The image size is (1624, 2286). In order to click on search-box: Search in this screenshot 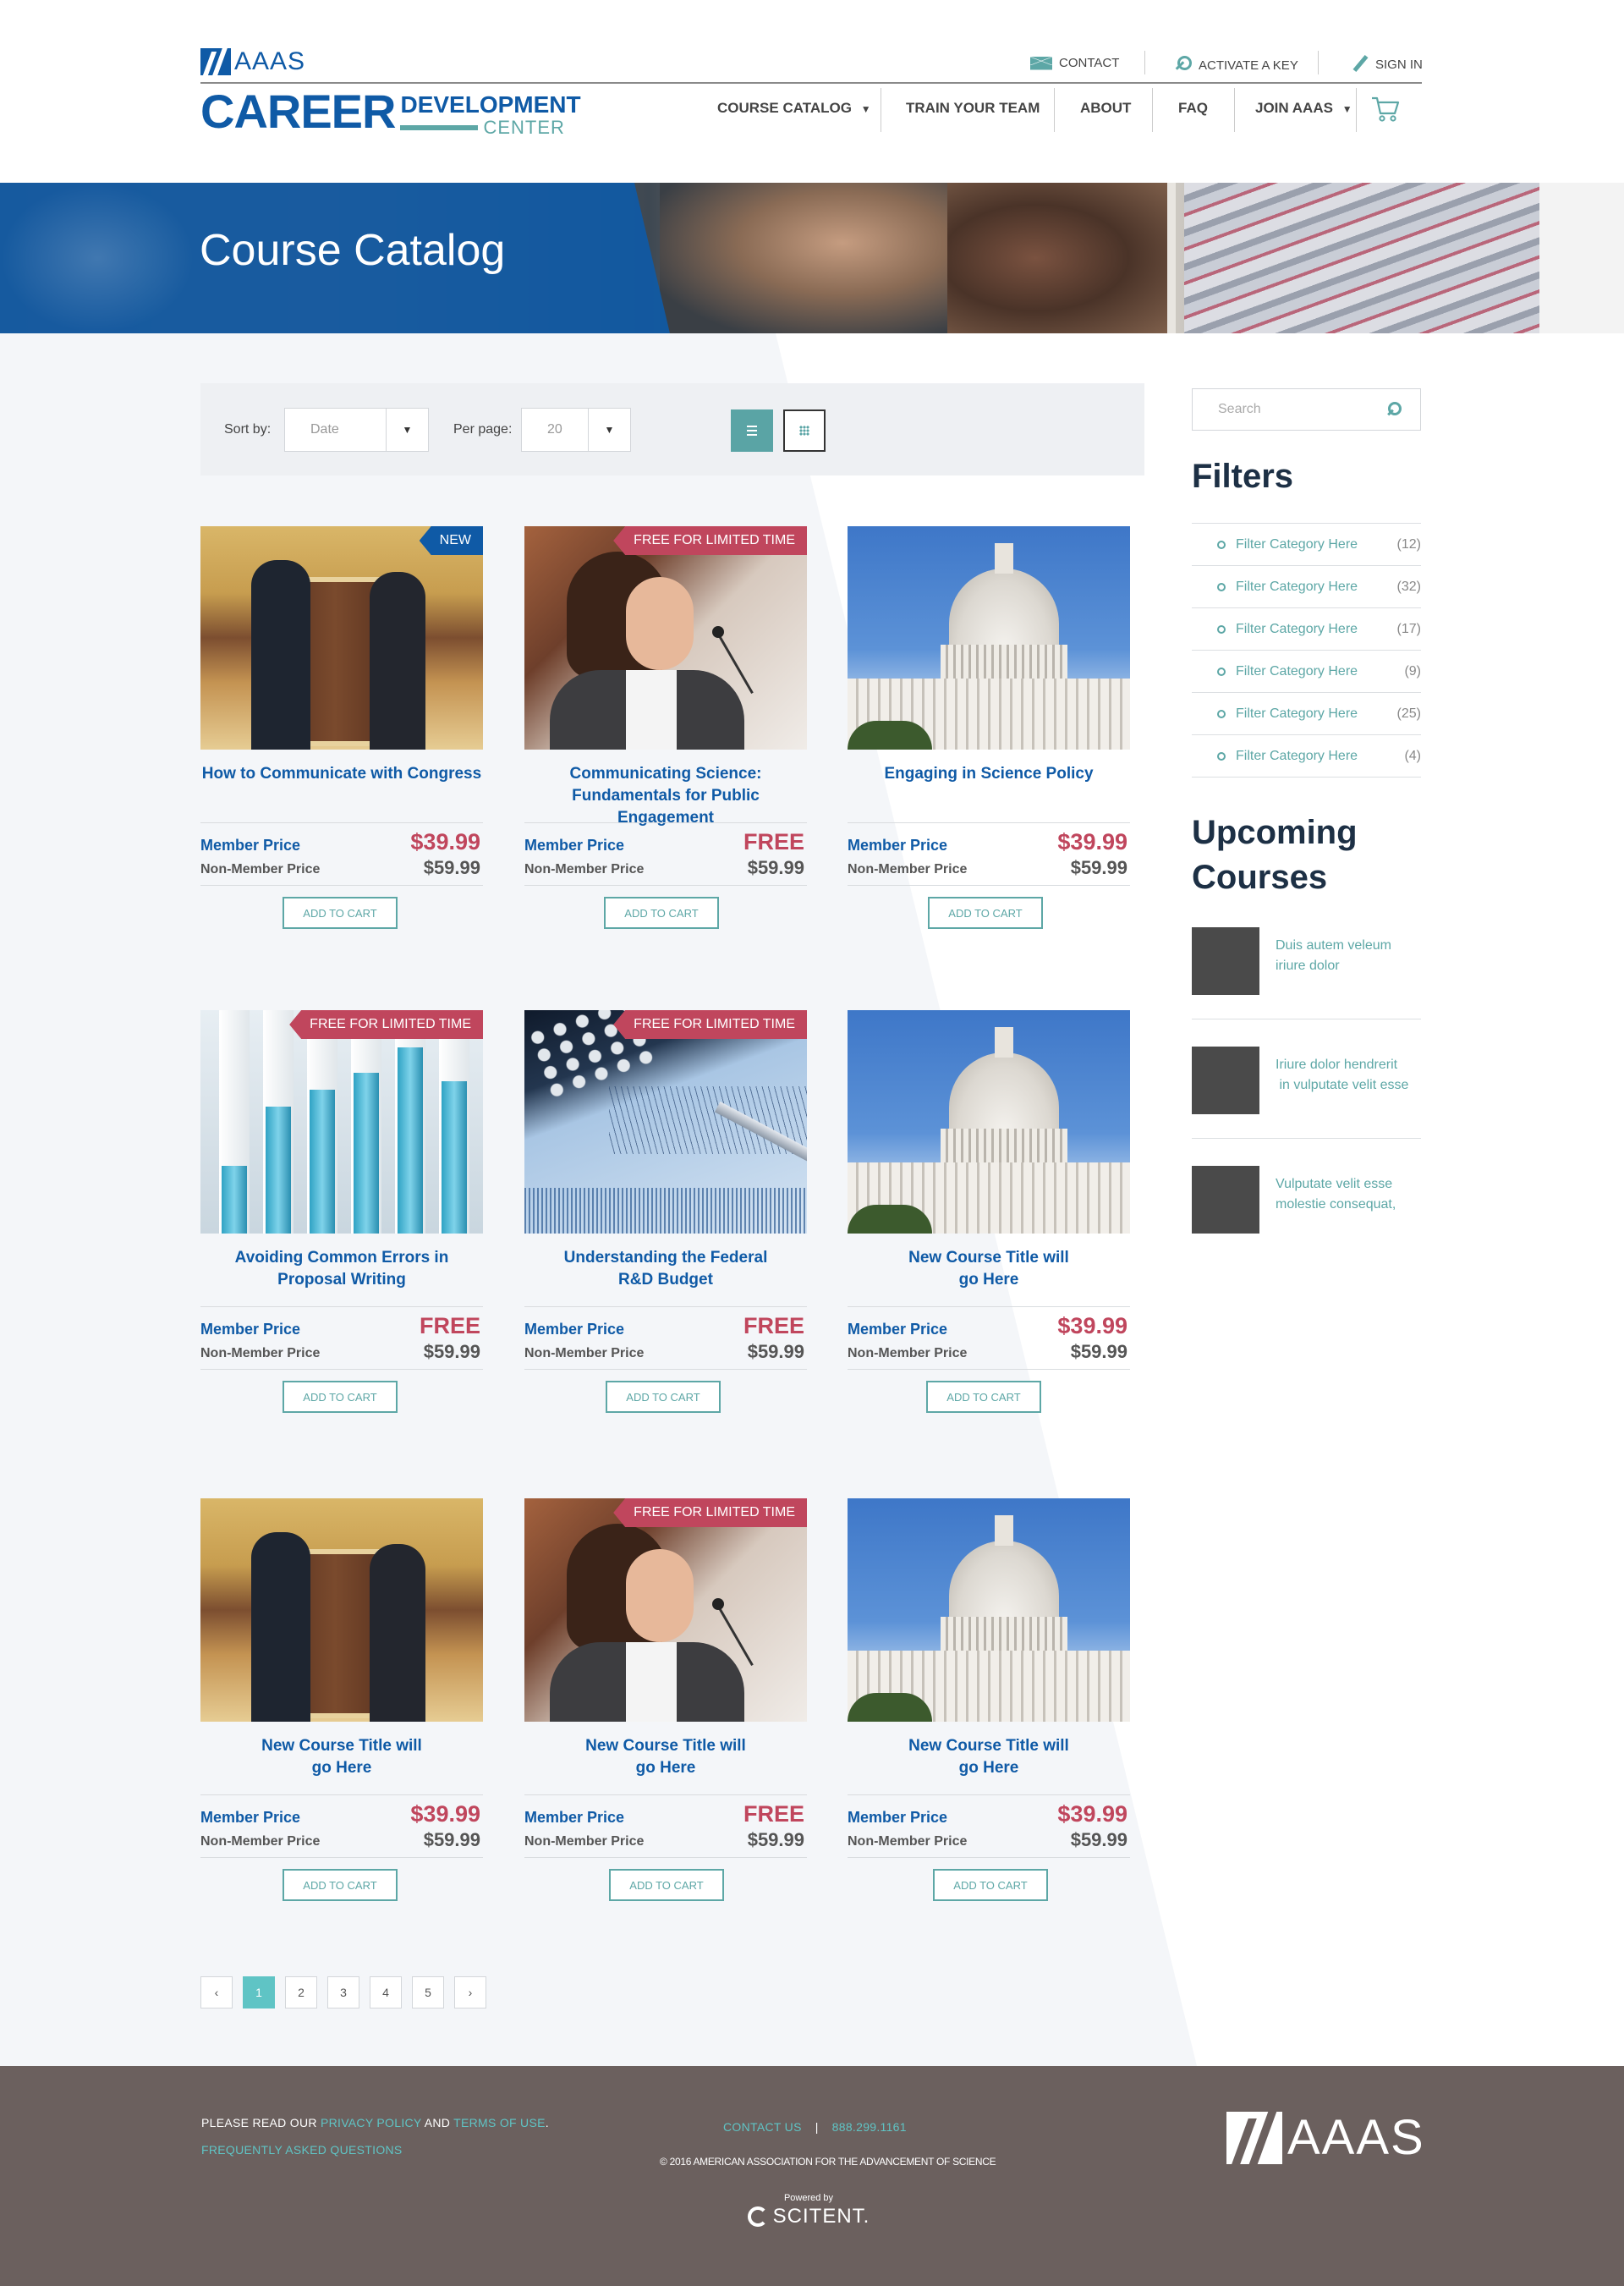, I will do `click(1307, 409)`.